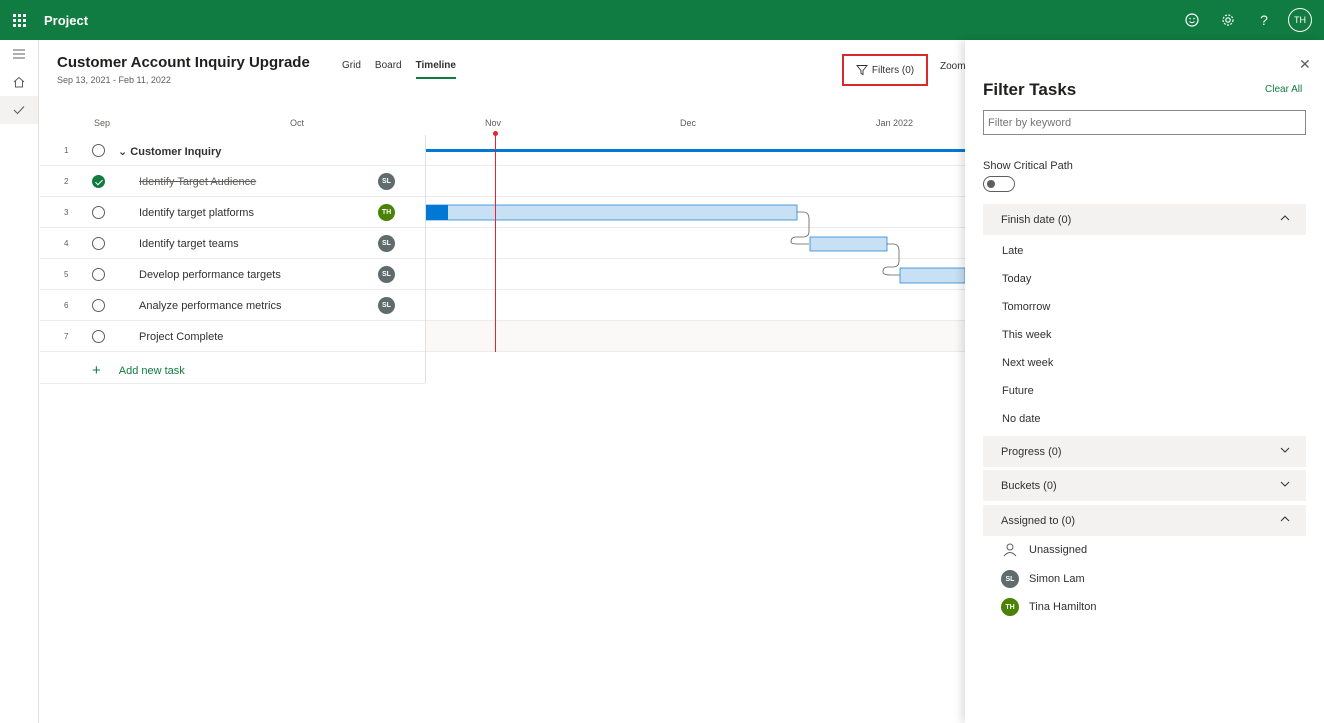 The height and width of the screenshot is (723, 1324). What do you see at coordinates (66, 243) in the screenshot?
I see `row-number: 4` at bounding box center [66, 243].